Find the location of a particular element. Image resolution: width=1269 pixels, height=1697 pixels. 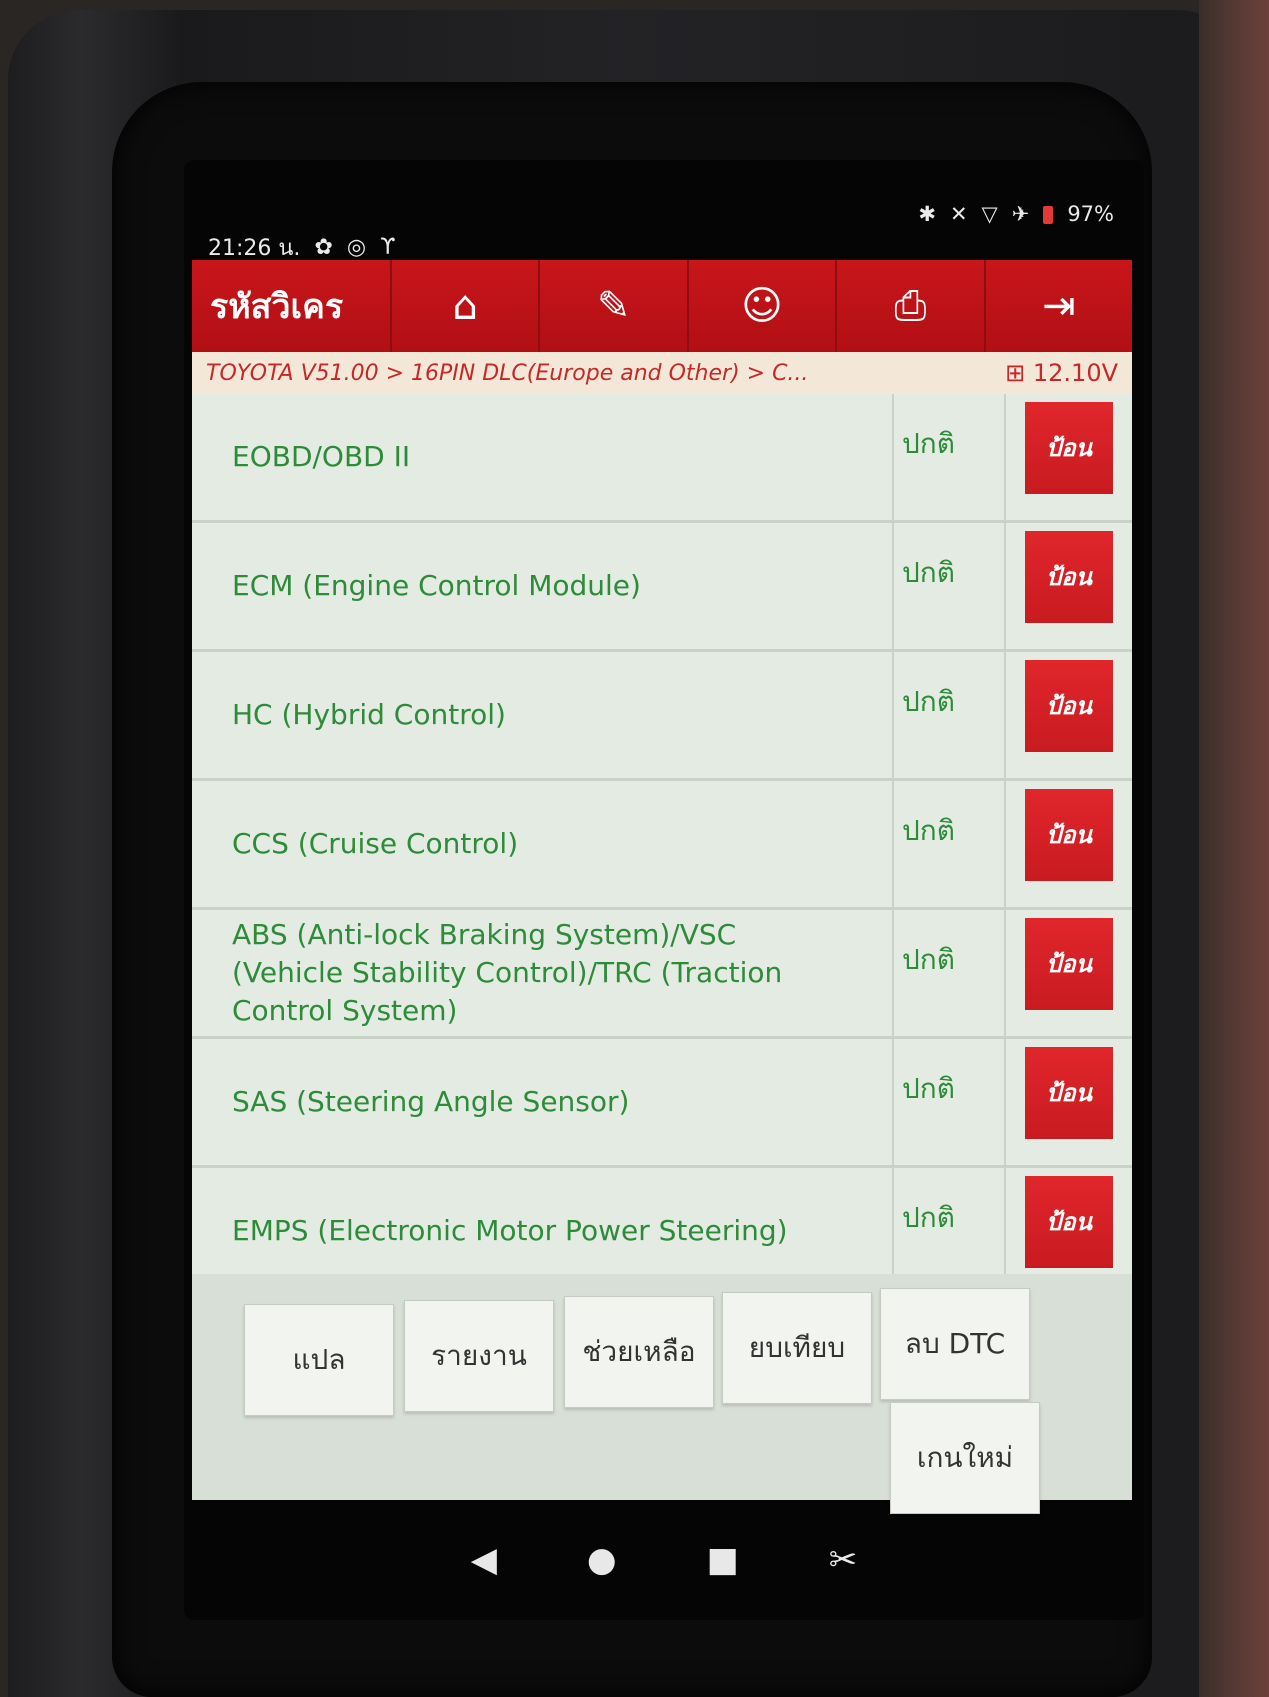

clear-dtc-button: ลบ DTC is located at coordinates (955, 1344).